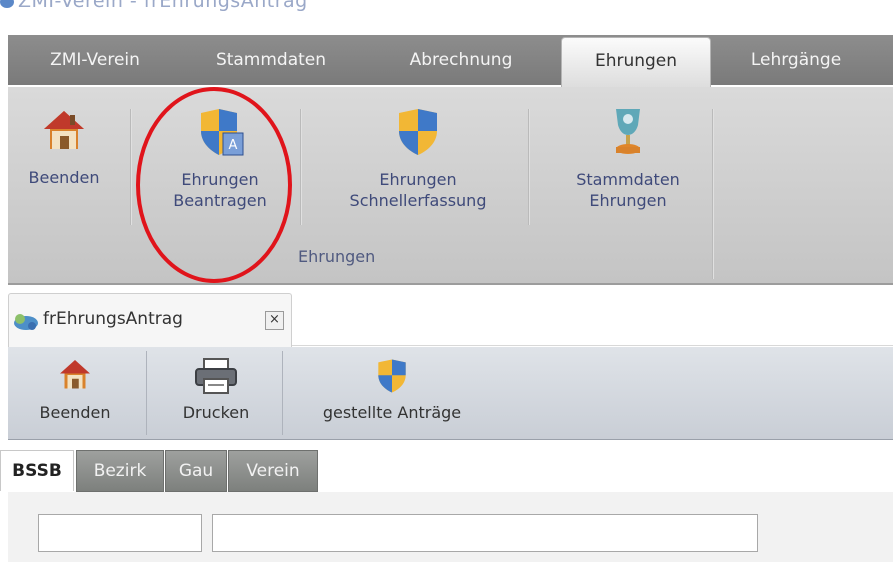 The width and height of the screenshot is (893, 562). I want to click on trophy-icon, so click(628, 131).